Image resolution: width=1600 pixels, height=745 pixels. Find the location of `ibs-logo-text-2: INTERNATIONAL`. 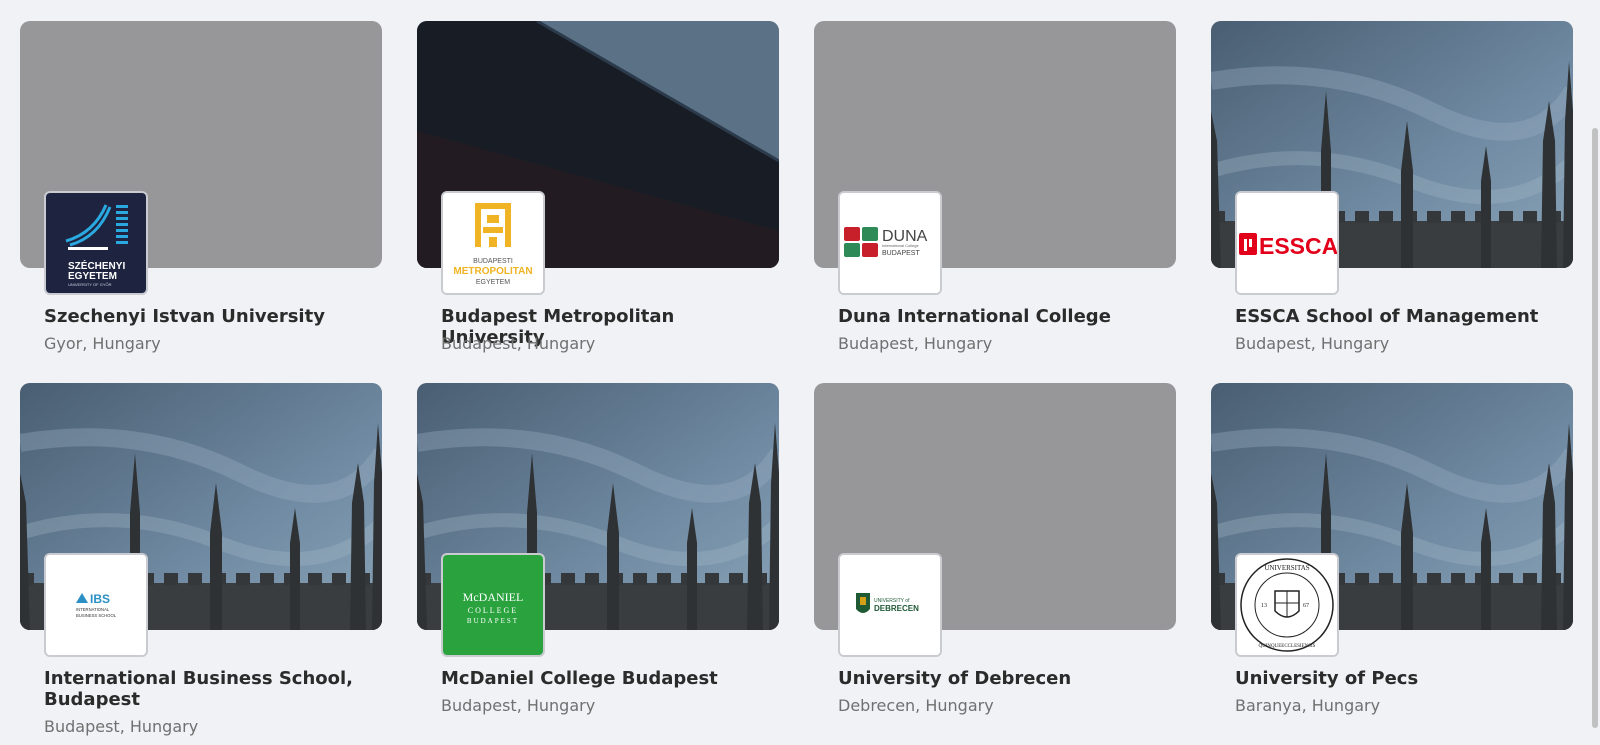

ibs-logo-text-2: INTERNATIONAL is located at coordinates (93, 609).